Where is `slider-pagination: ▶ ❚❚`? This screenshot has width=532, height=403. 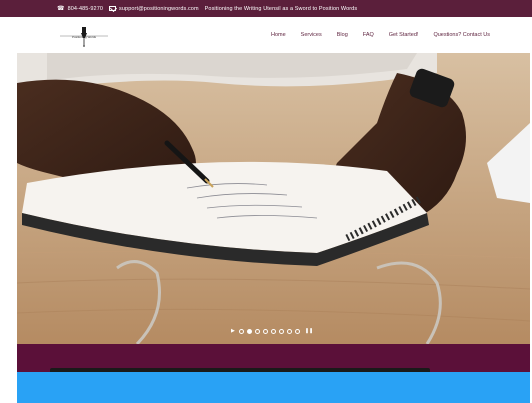 slider-pagination: ▶ ❚❚ is located at coordinates (272, 331).